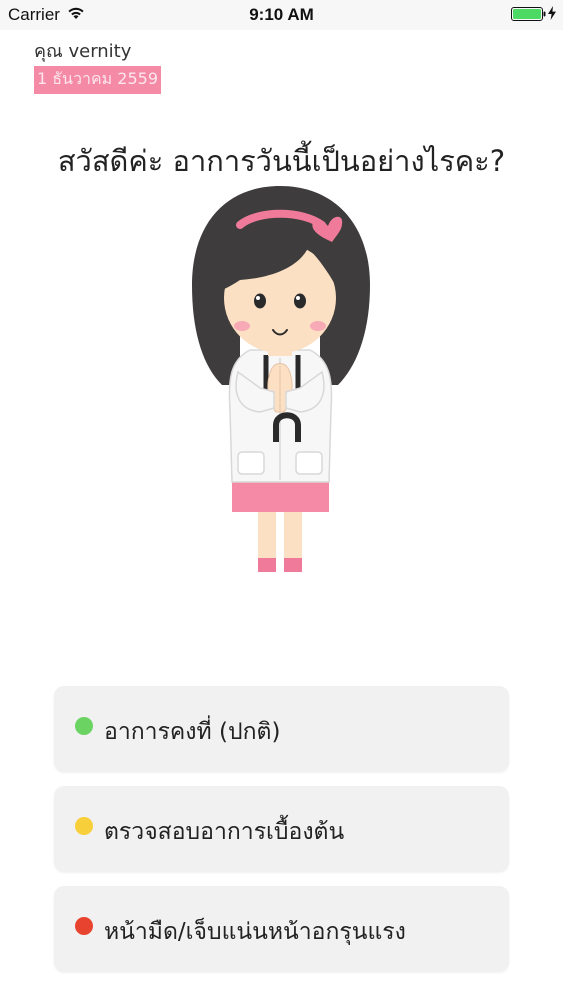 The image size is (563, 1000). Describe the element at coordinates (224, 832) in the screenshot. I see `option-label: ตรวจสอบอาการเบื้องต้น` at that location.